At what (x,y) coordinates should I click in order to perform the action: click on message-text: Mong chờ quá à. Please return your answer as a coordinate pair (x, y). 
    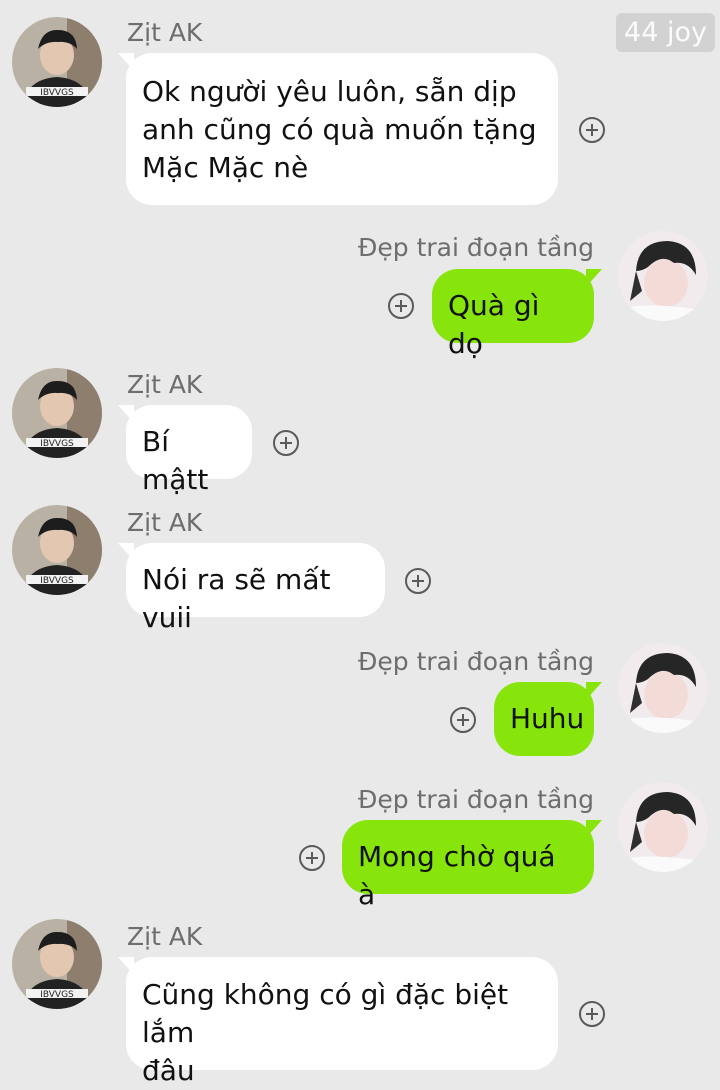
    Looking at the image, I should click on (457, 875).